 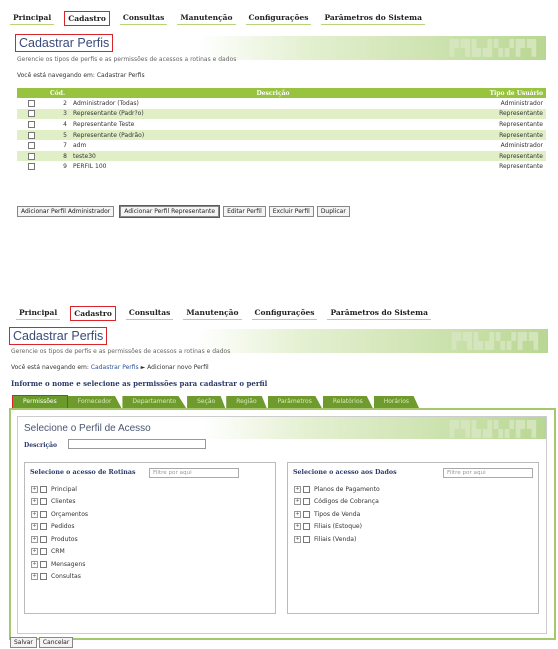 I want to click on cell-descricao: Representante (Padr?o), so click(x=273, y=114).